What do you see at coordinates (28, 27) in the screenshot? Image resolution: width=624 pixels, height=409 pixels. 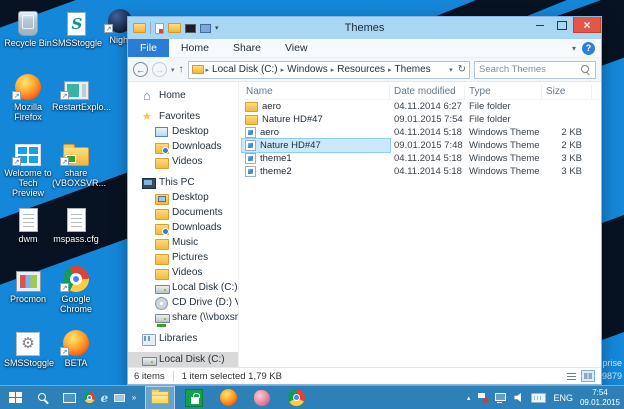 I see `desktop-icon-recycle-bin: Recycle Bin` at bounding box center [28, 27].